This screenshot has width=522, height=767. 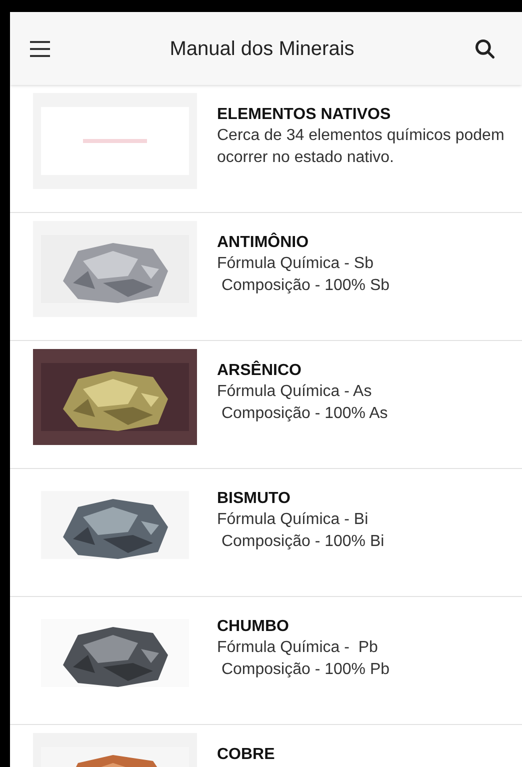 I want to click on menu-icon, so click(x=40, y=48).